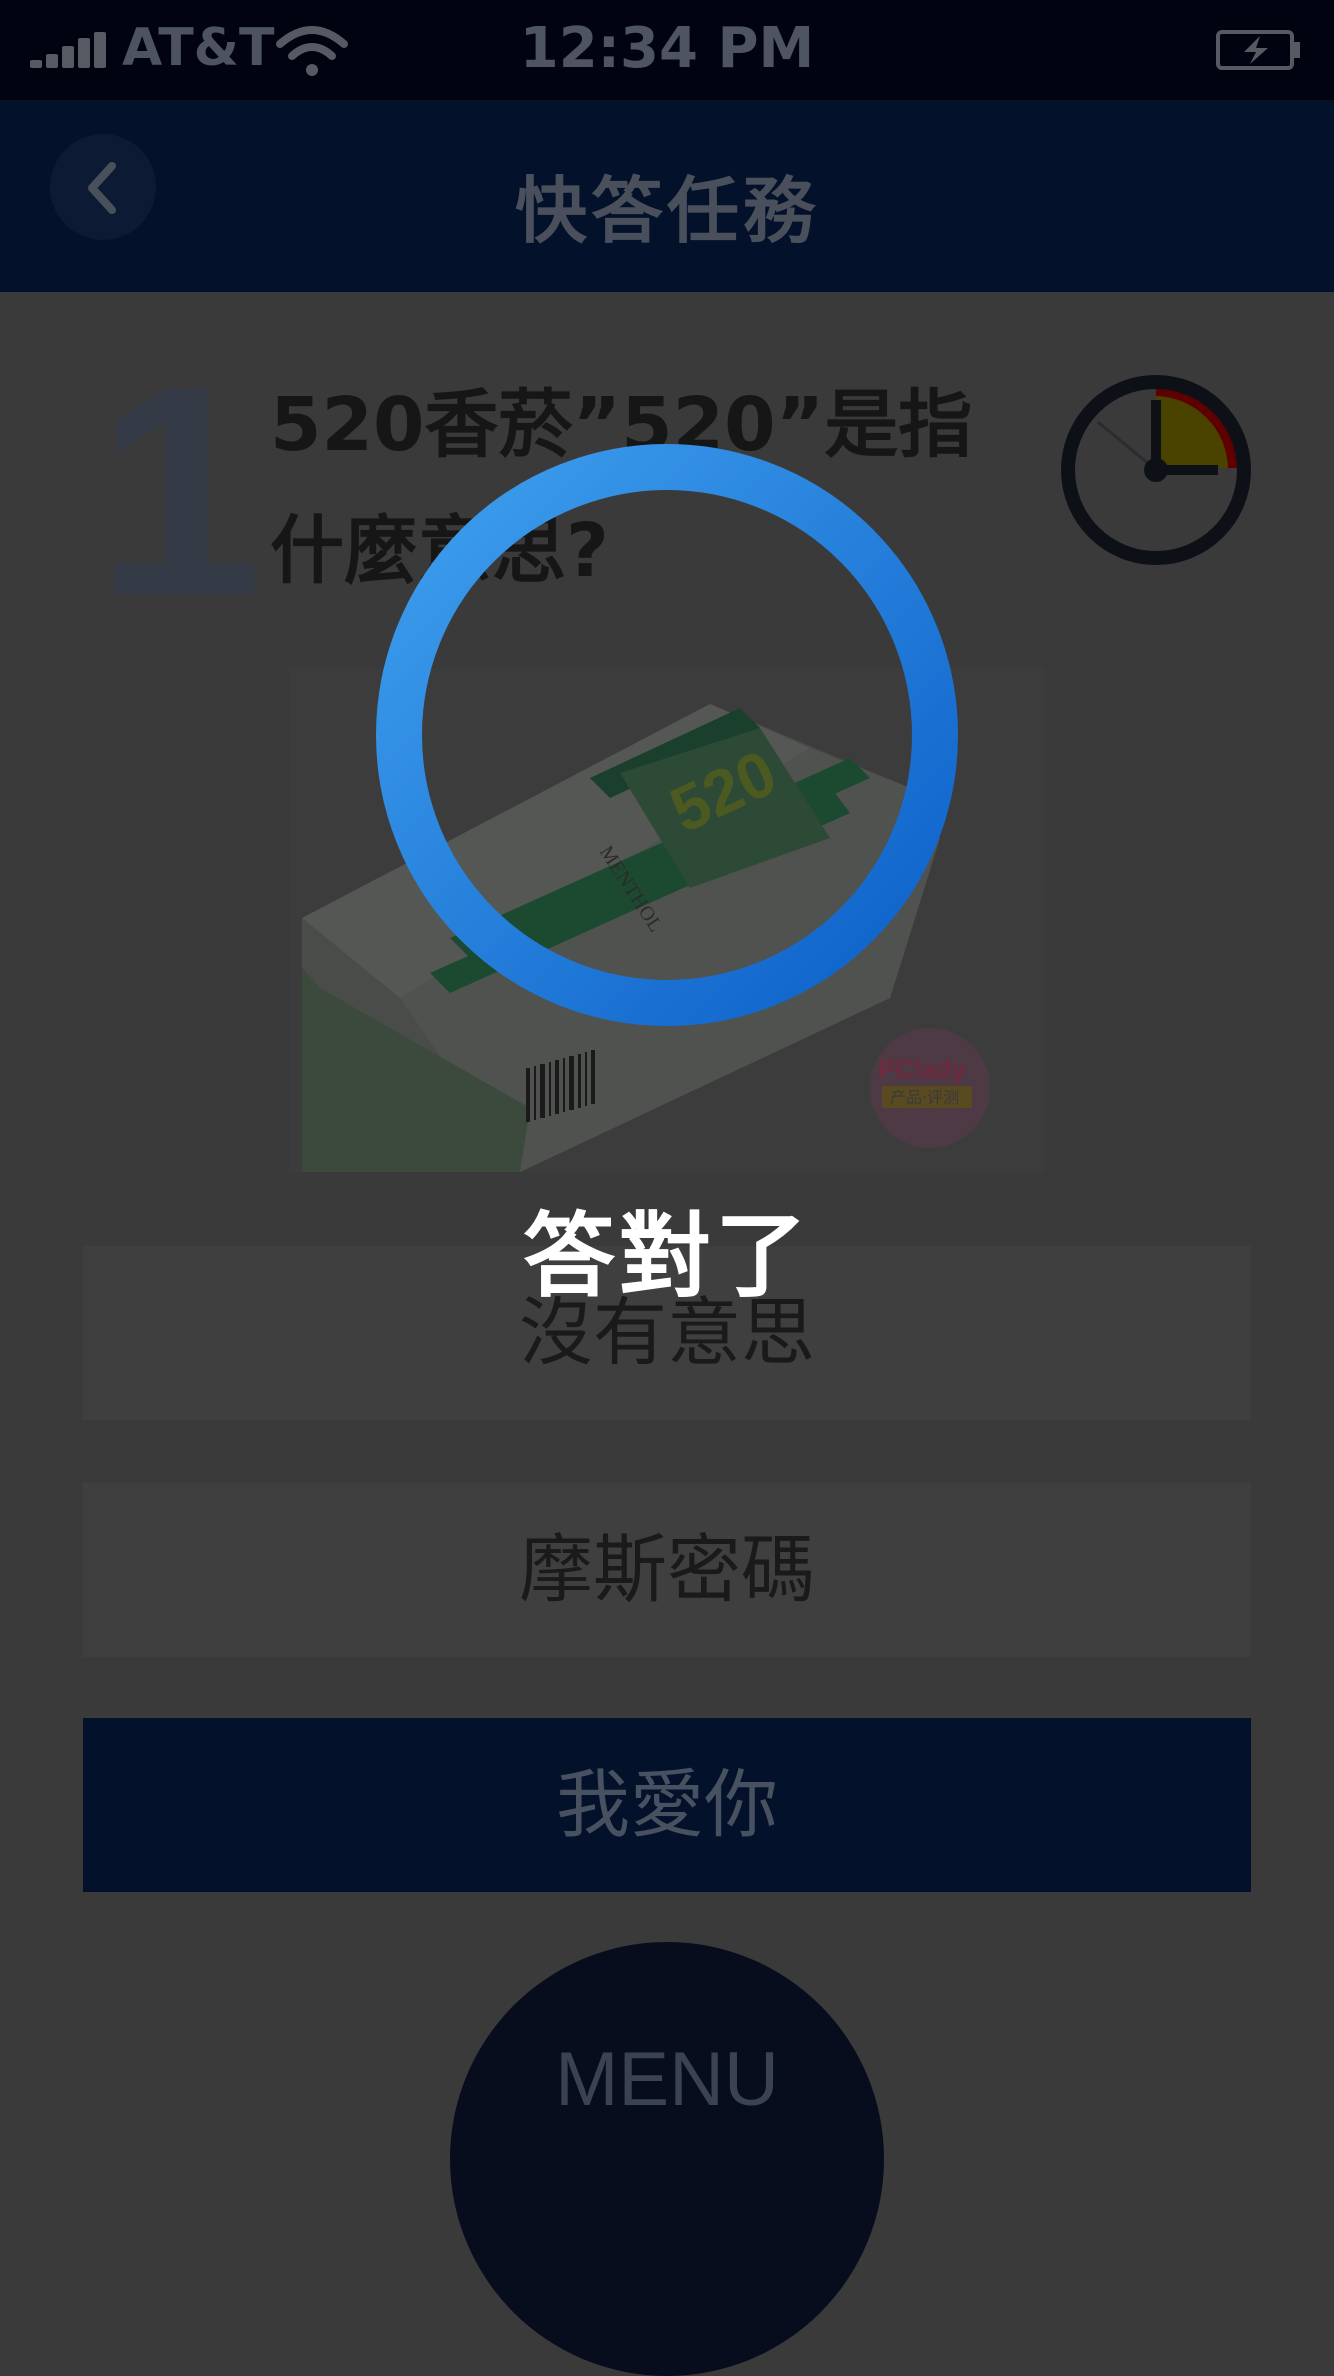  Describe the element at coordinates (667, 735) in the screenshot. I see `correct-ring-icon` at that location.